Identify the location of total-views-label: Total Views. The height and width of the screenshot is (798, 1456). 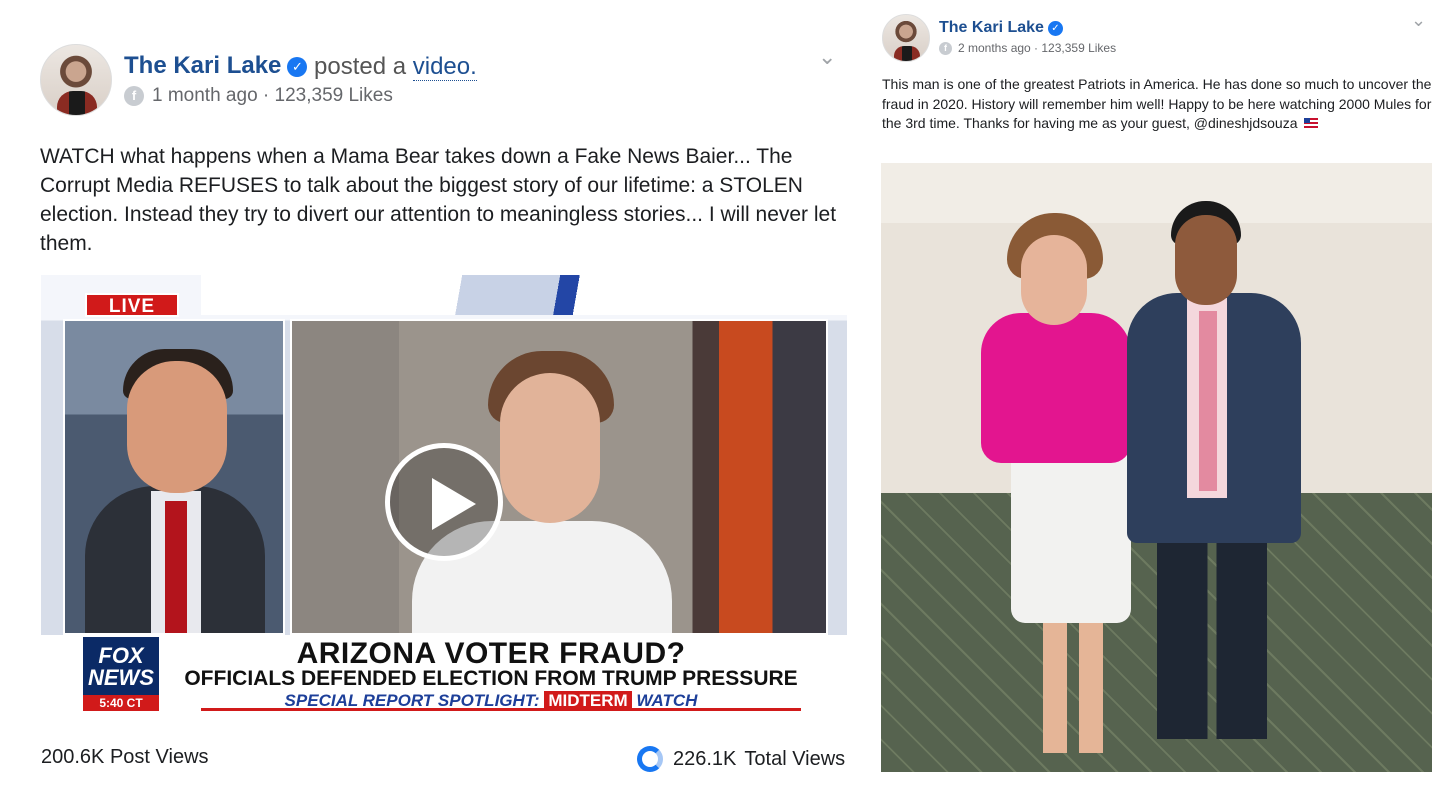
(795, 758).